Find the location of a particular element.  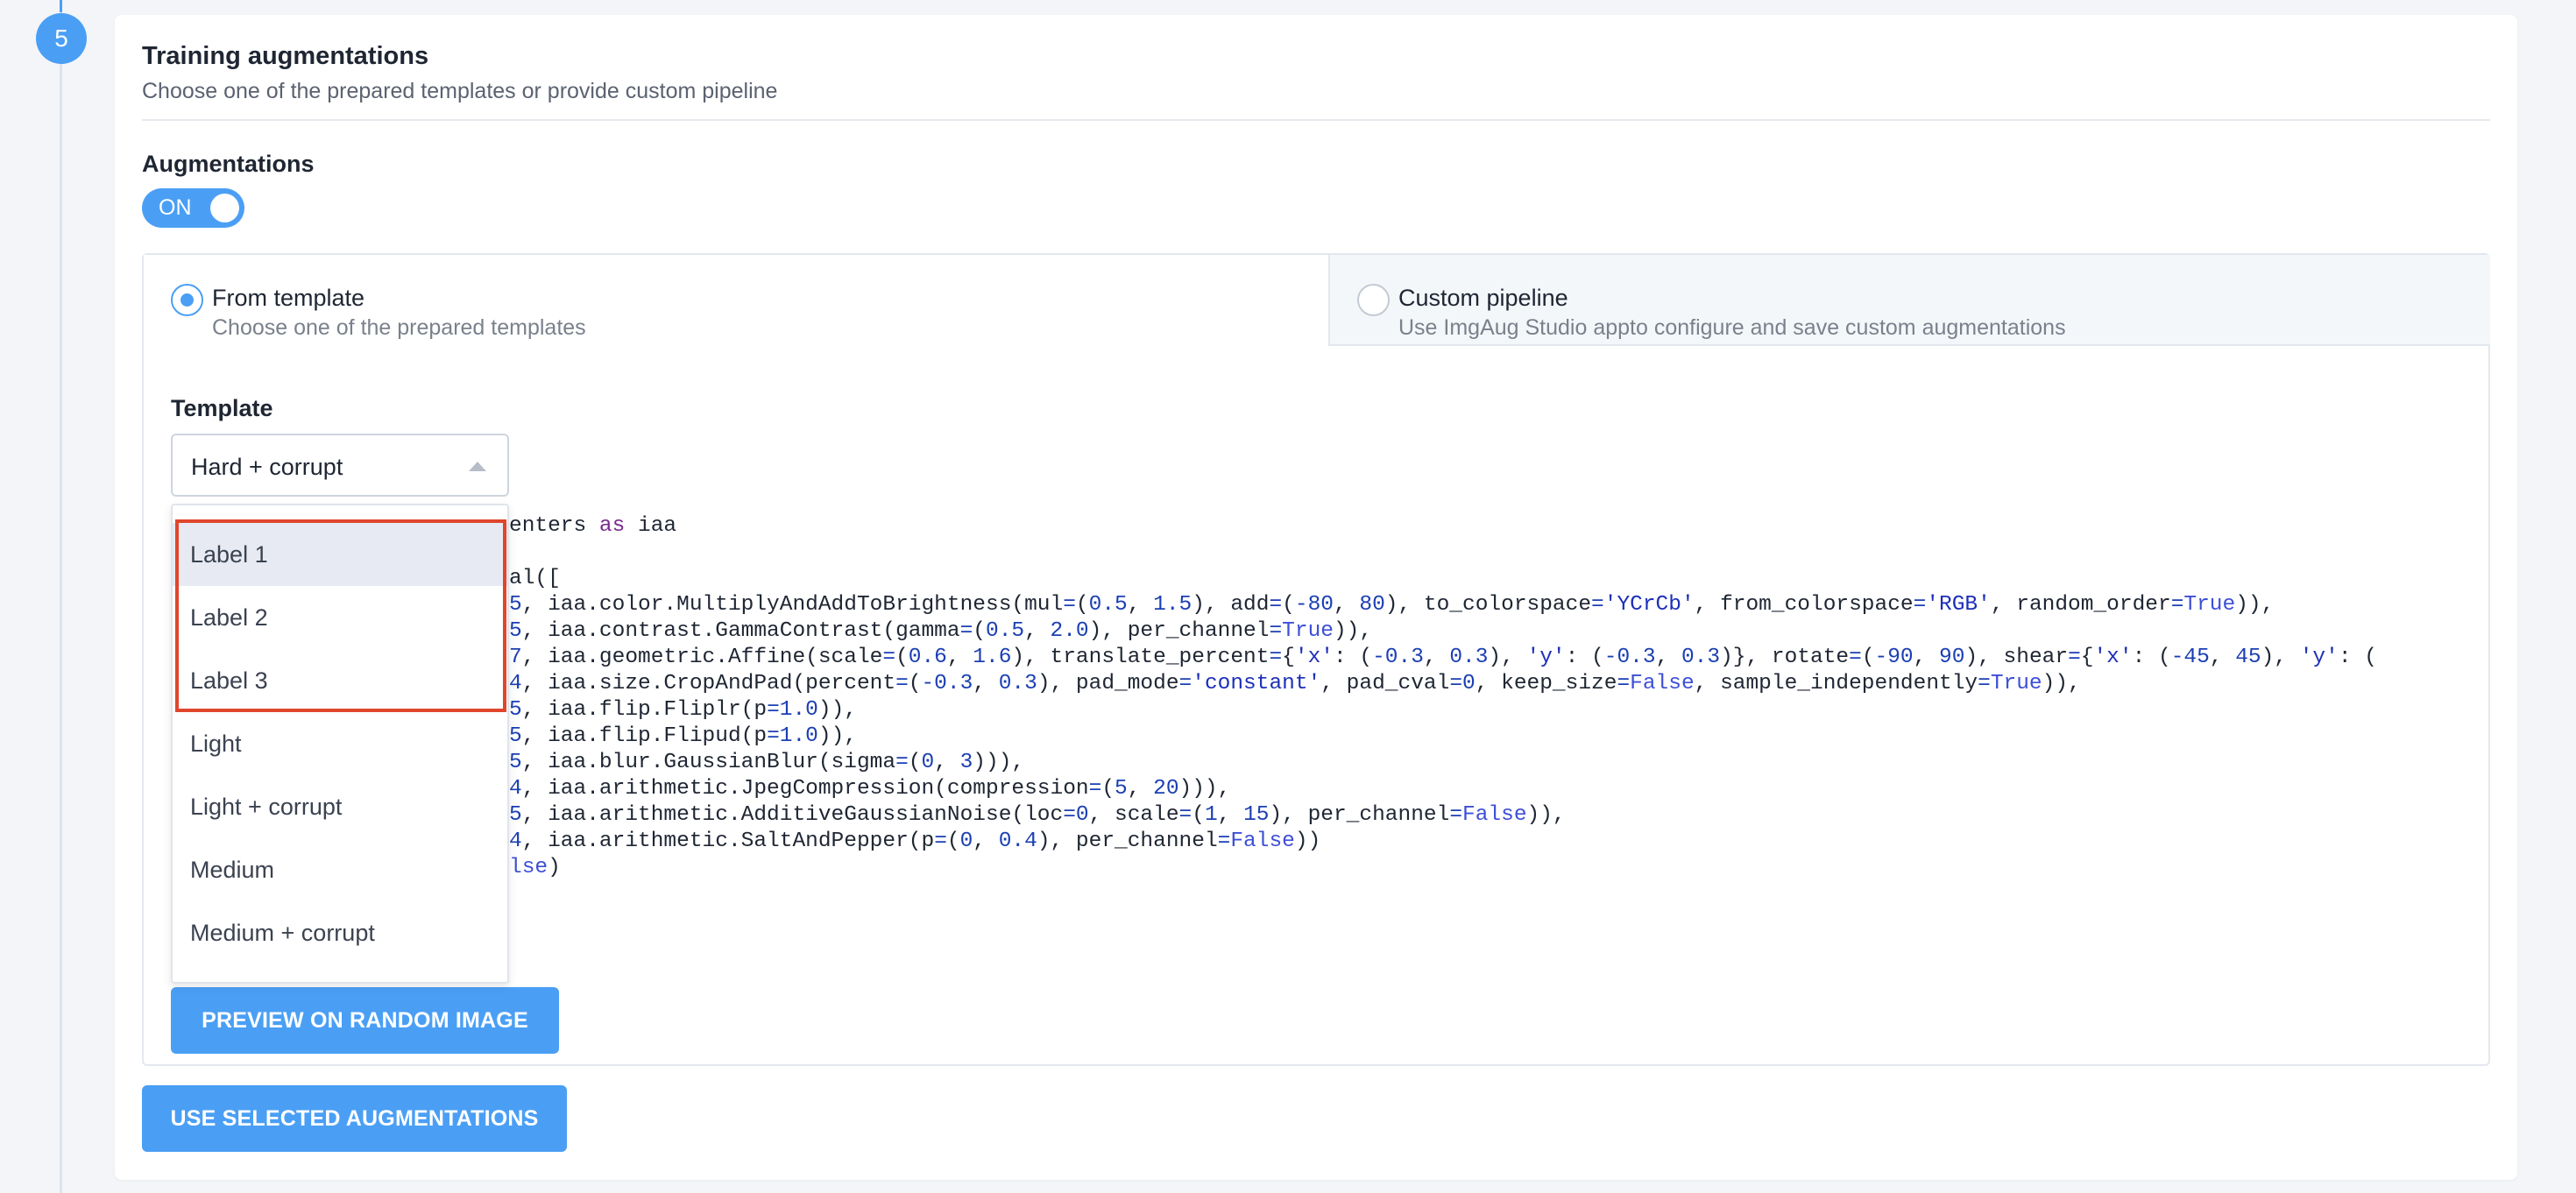

code-line: 5, iaa.flip.Flipud(p=1.0)), is located at coordinates (683, 736).